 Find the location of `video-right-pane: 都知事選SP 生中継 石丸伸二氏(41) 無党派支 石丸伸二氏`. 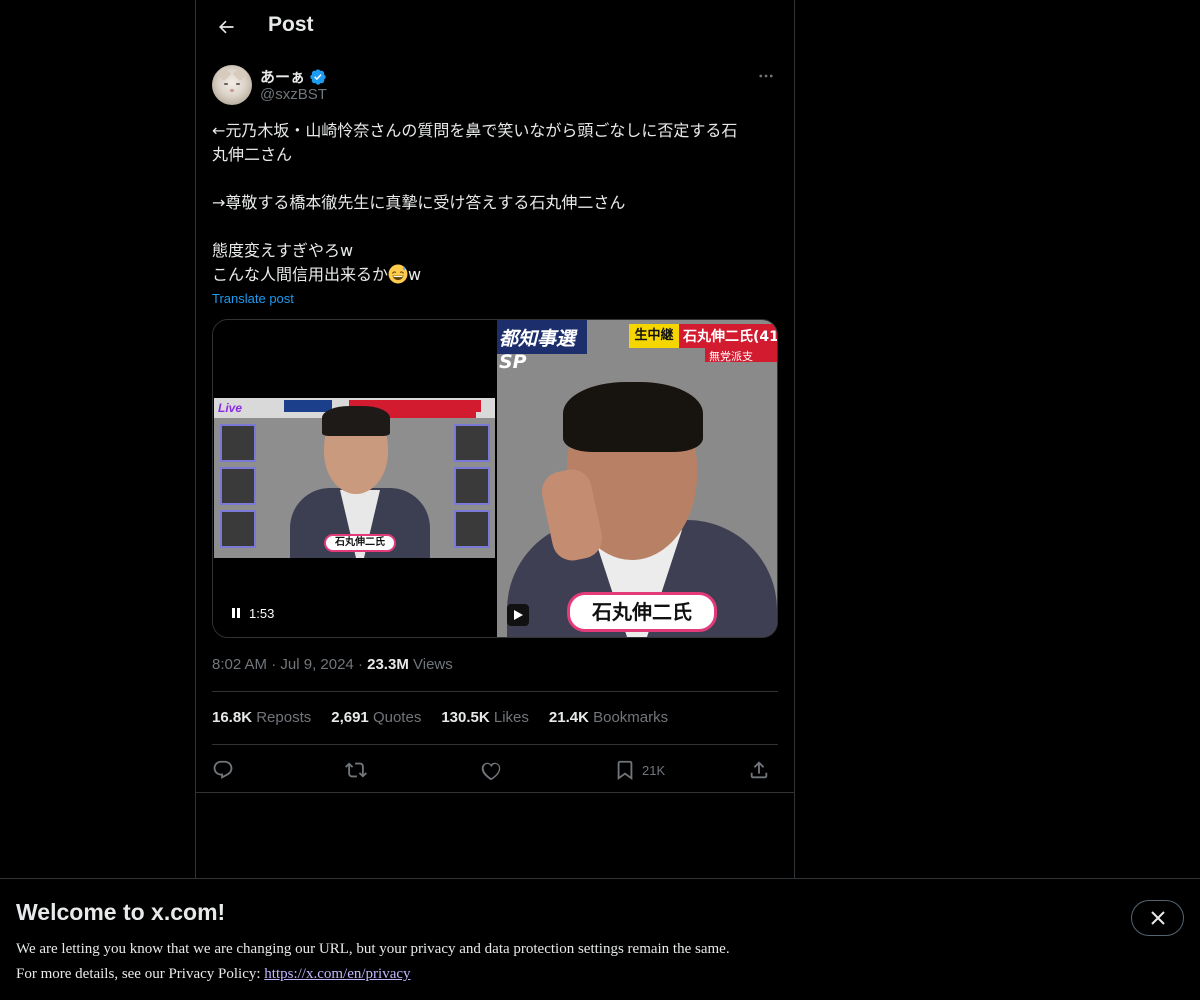

video-right-pane: 都知事選SP 生中継 石丸伸二氏(41) 無党派支 石丸伸二氏 is located at coordinates (637, 478).